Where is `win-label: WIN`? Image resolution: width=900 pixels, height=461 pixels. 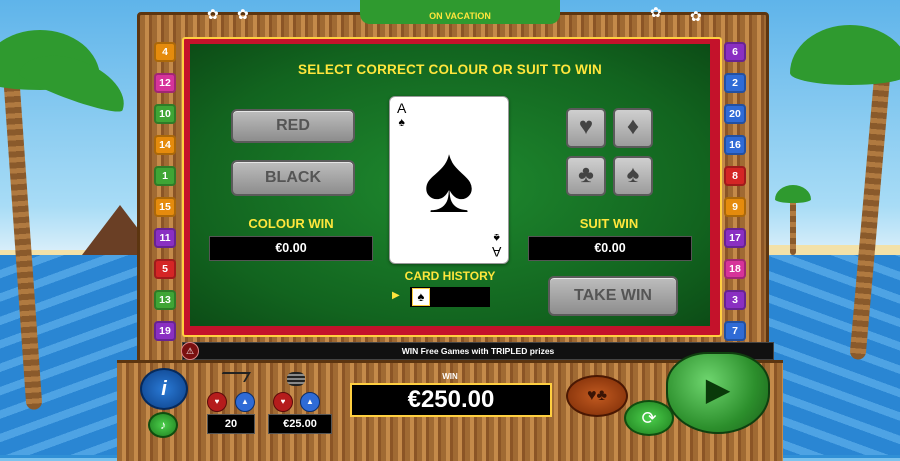 win-label: WIN is located at coordinates (450, 376).